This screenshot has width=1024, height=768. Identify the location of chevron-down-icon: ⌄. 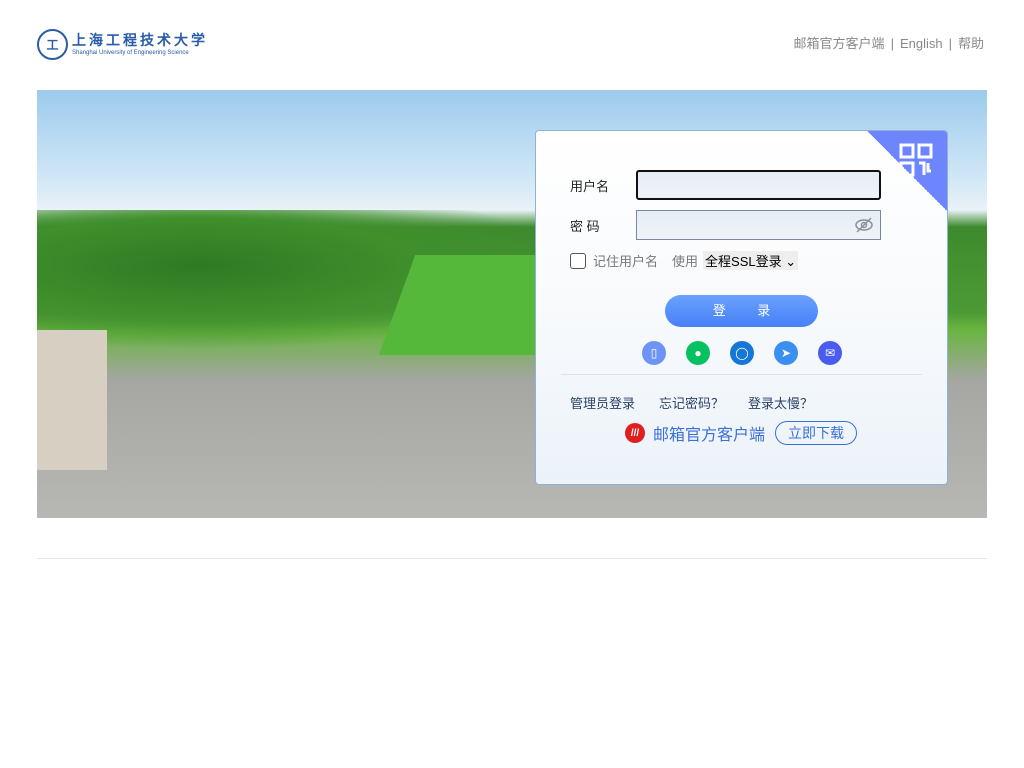
(791, 261).